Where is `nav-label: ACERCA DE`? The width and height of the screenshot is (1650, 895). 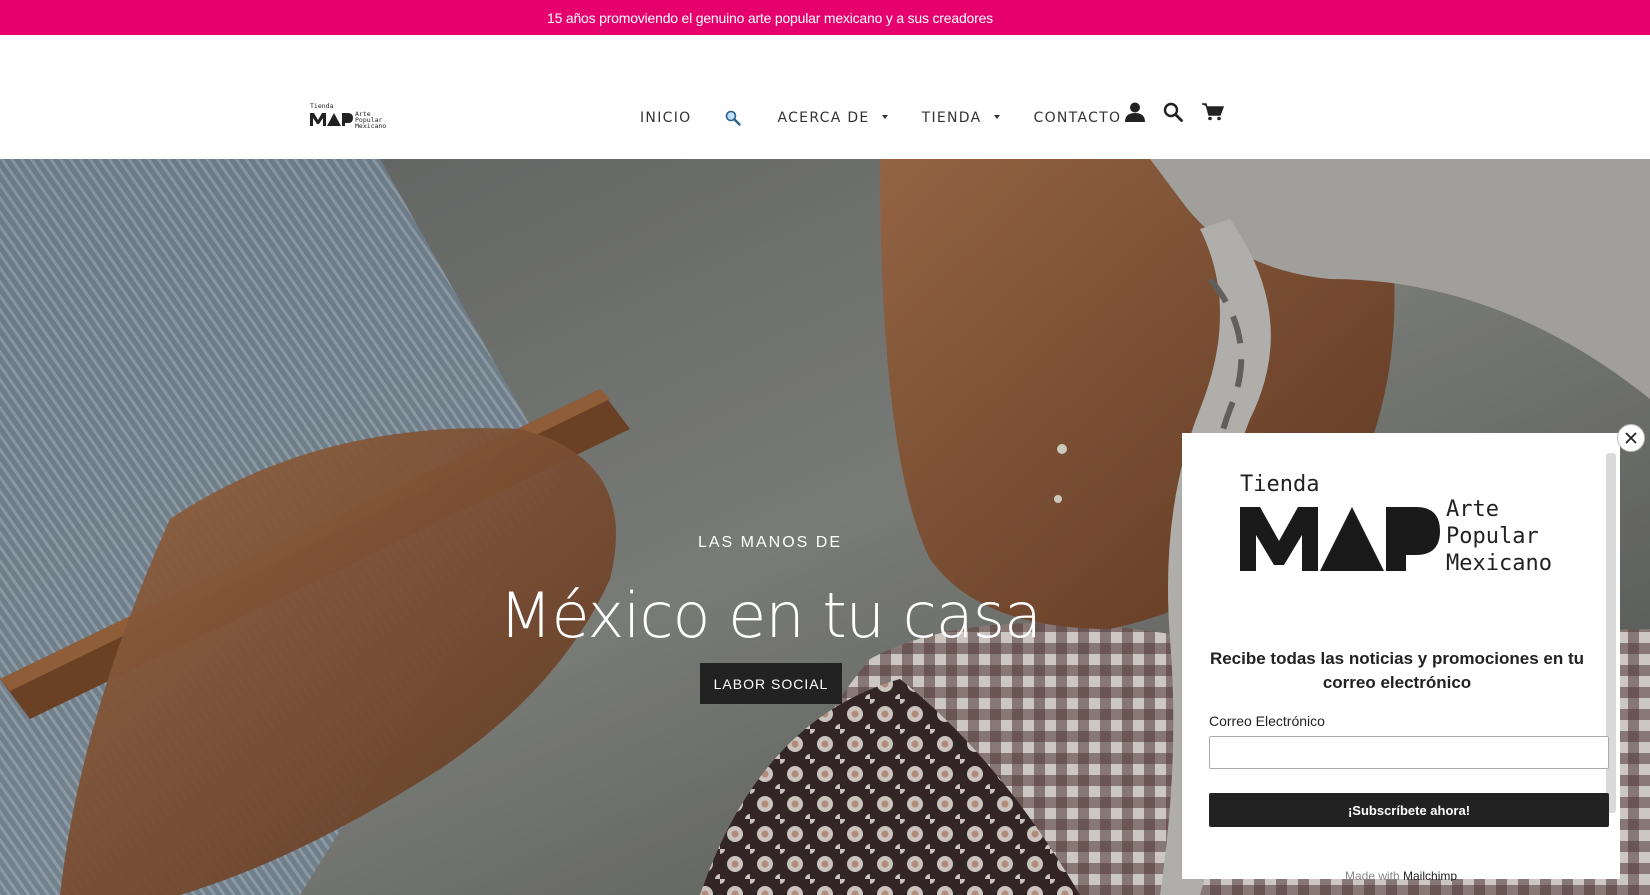
nav-label: ACERCA DE is located at coordinates (823, 118).